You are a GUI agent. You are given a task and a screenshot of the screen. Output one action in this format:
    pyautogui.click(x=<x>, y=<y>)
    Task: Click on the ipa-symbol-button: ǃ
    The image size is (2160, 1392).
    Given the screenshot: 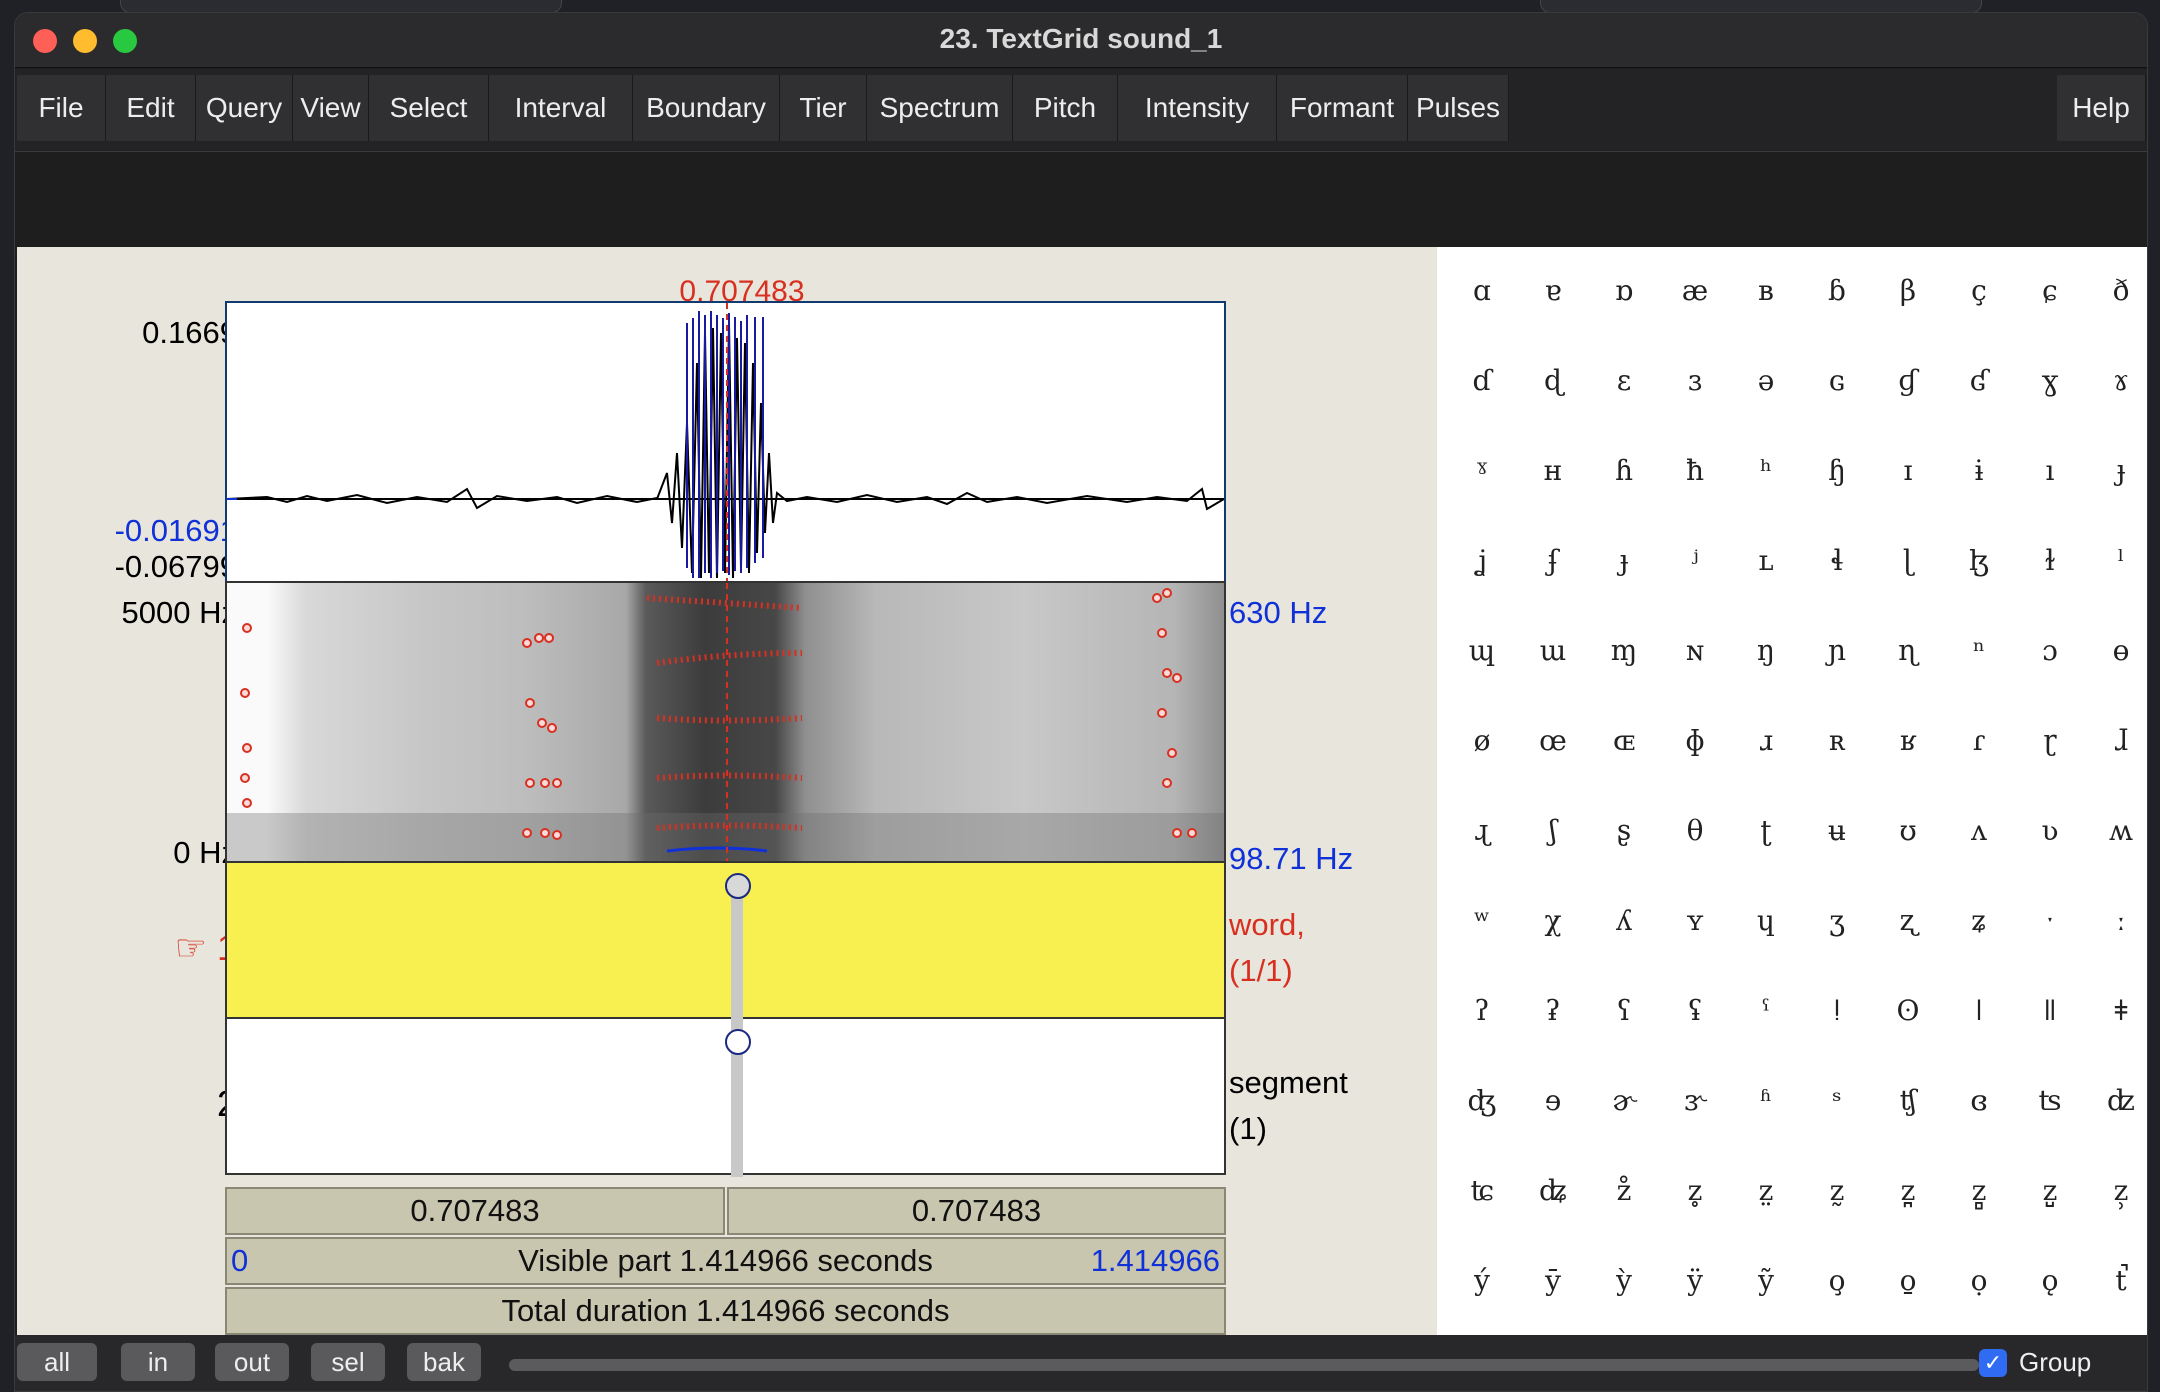 What is the action you would take?
    pyautogui.click(x=1837, y=1011)
    